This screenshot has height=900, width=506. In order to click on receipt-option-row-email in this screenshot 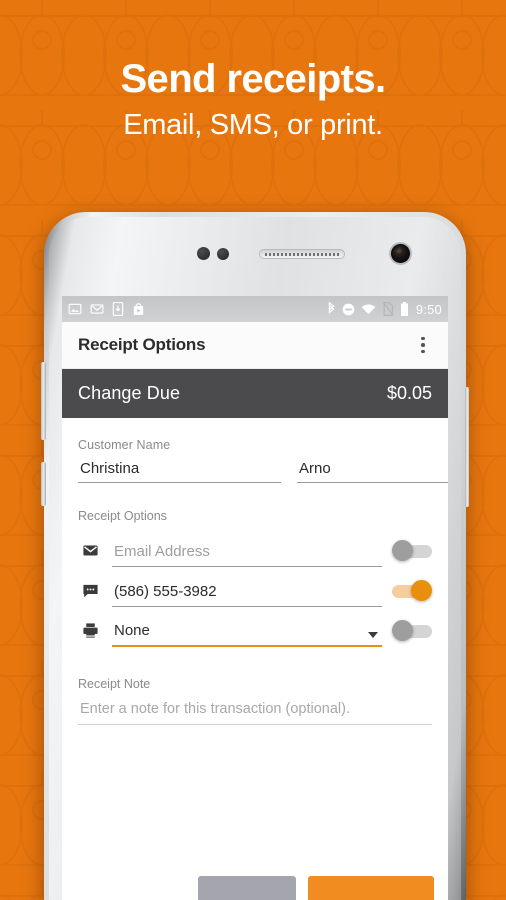, I will do `click(255, 547)`.